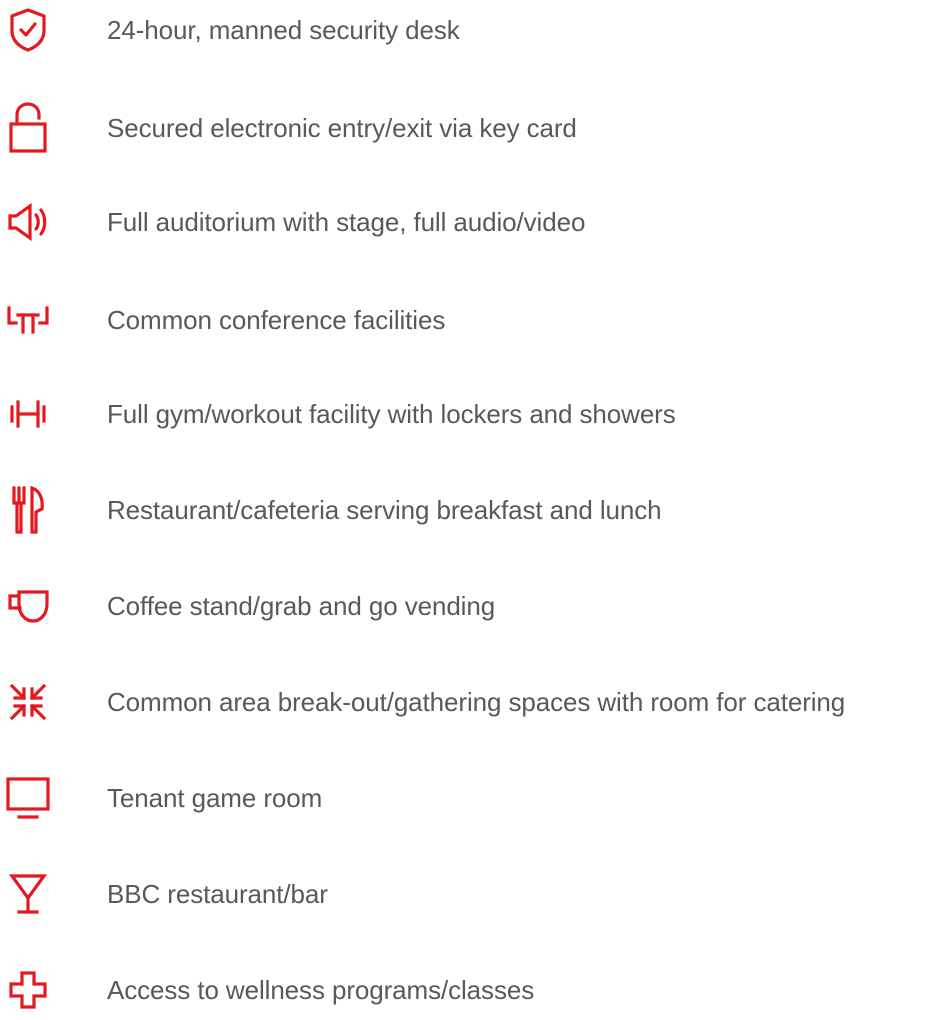 The width and height of the screenshot is (946, 1020). Describe the element at coordinates (28, 30) in the screenshot. I see `shield-check-icon` at that location.